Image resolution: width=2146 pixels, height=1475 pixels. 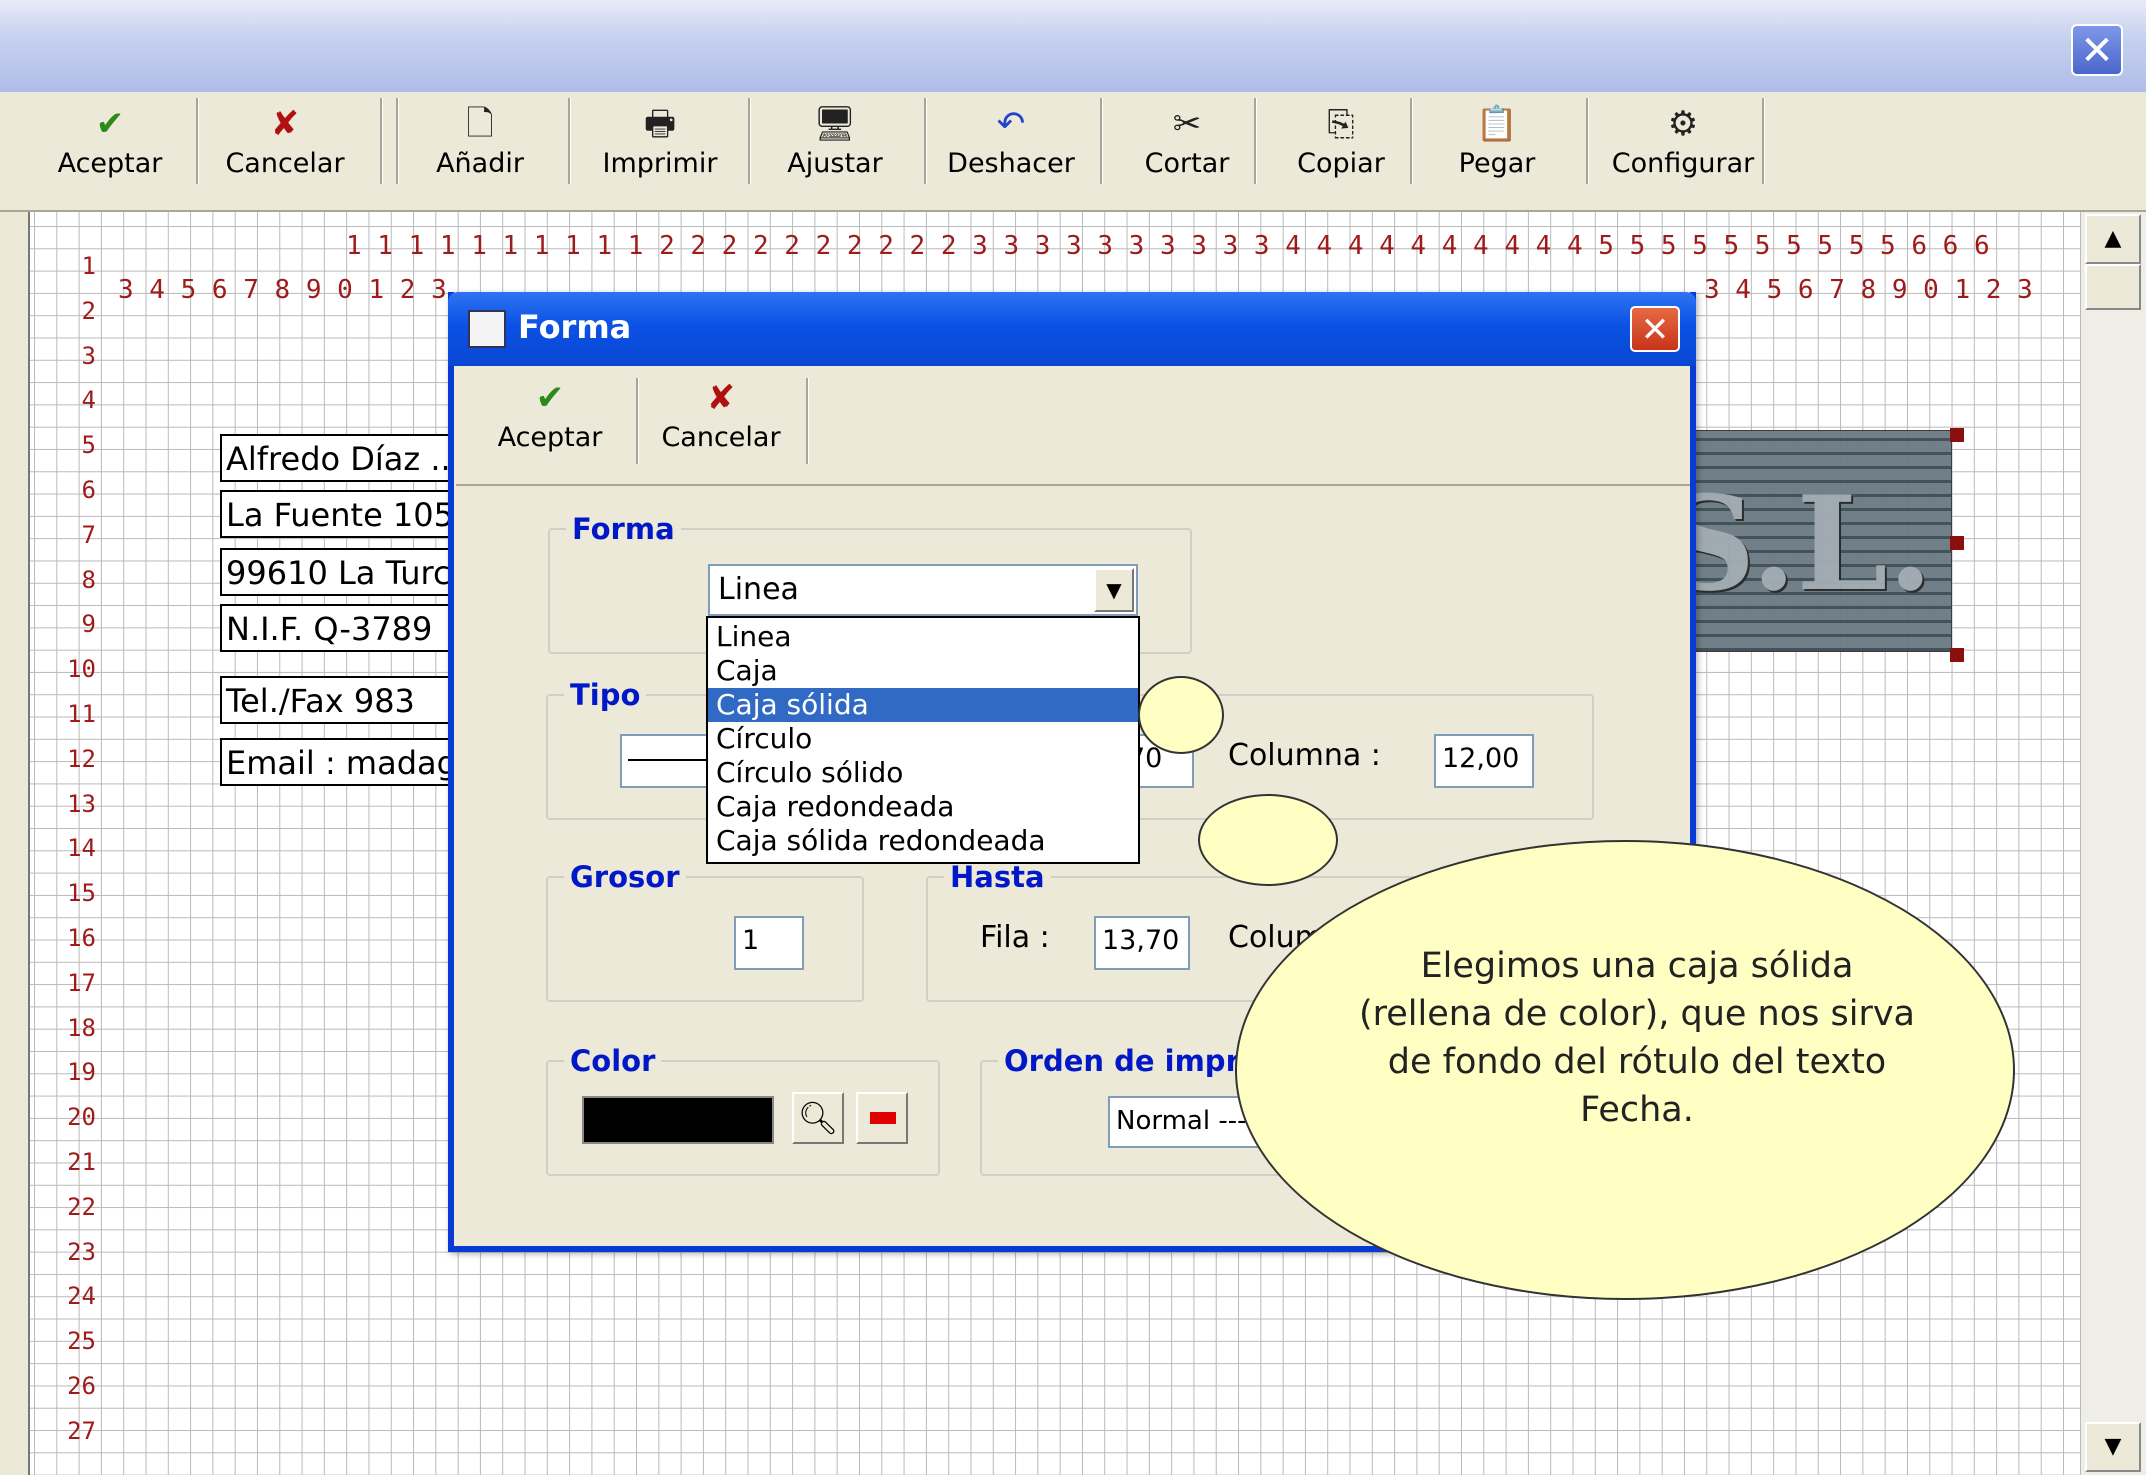 I want to click on vertical-scrollbar: ▲ ▼, so click(x=2113, y=843).